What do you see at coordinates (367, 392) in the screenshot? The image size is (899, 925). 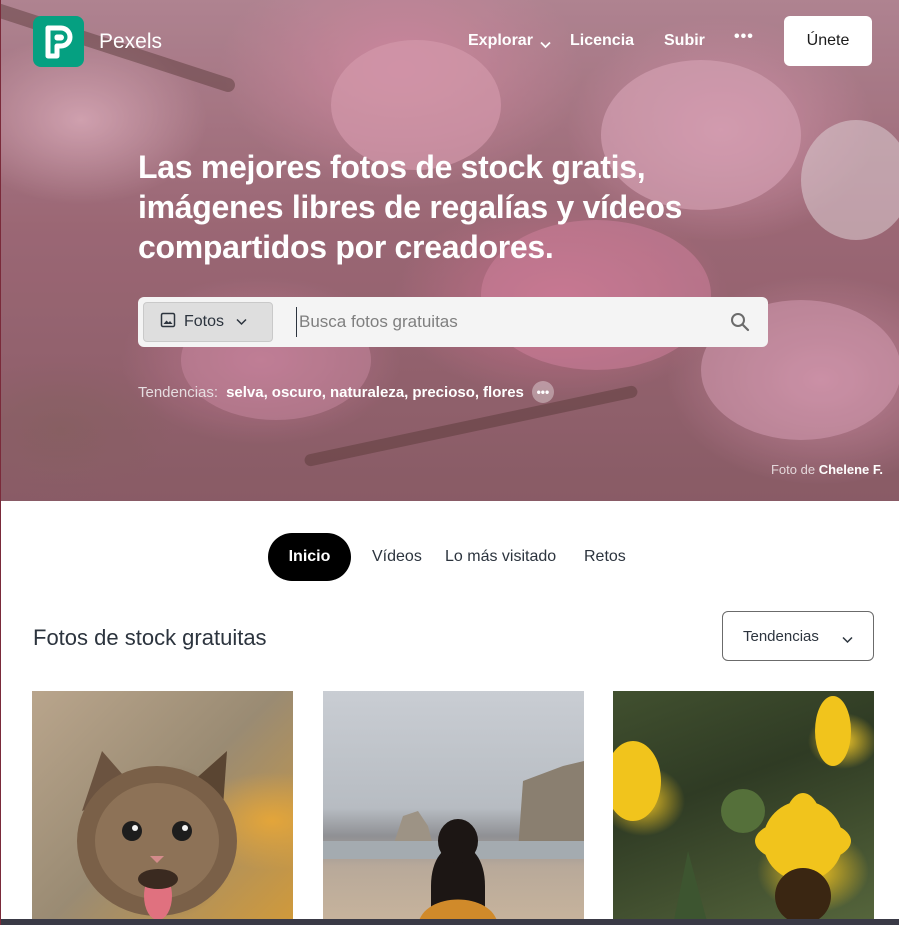 I see `trending-item: naturaleza` at bounding box center [367, 392].